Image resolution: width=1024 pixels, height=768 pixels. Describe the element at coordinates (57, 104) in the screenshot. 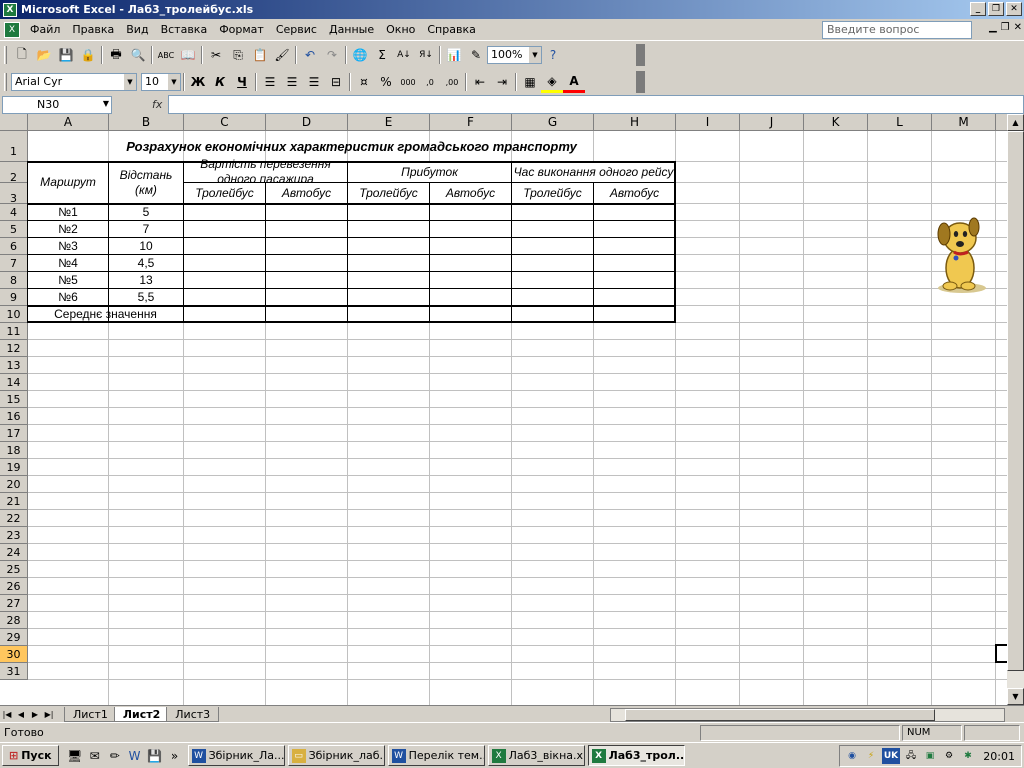

I see `name-box: N30 ▼` at that location.